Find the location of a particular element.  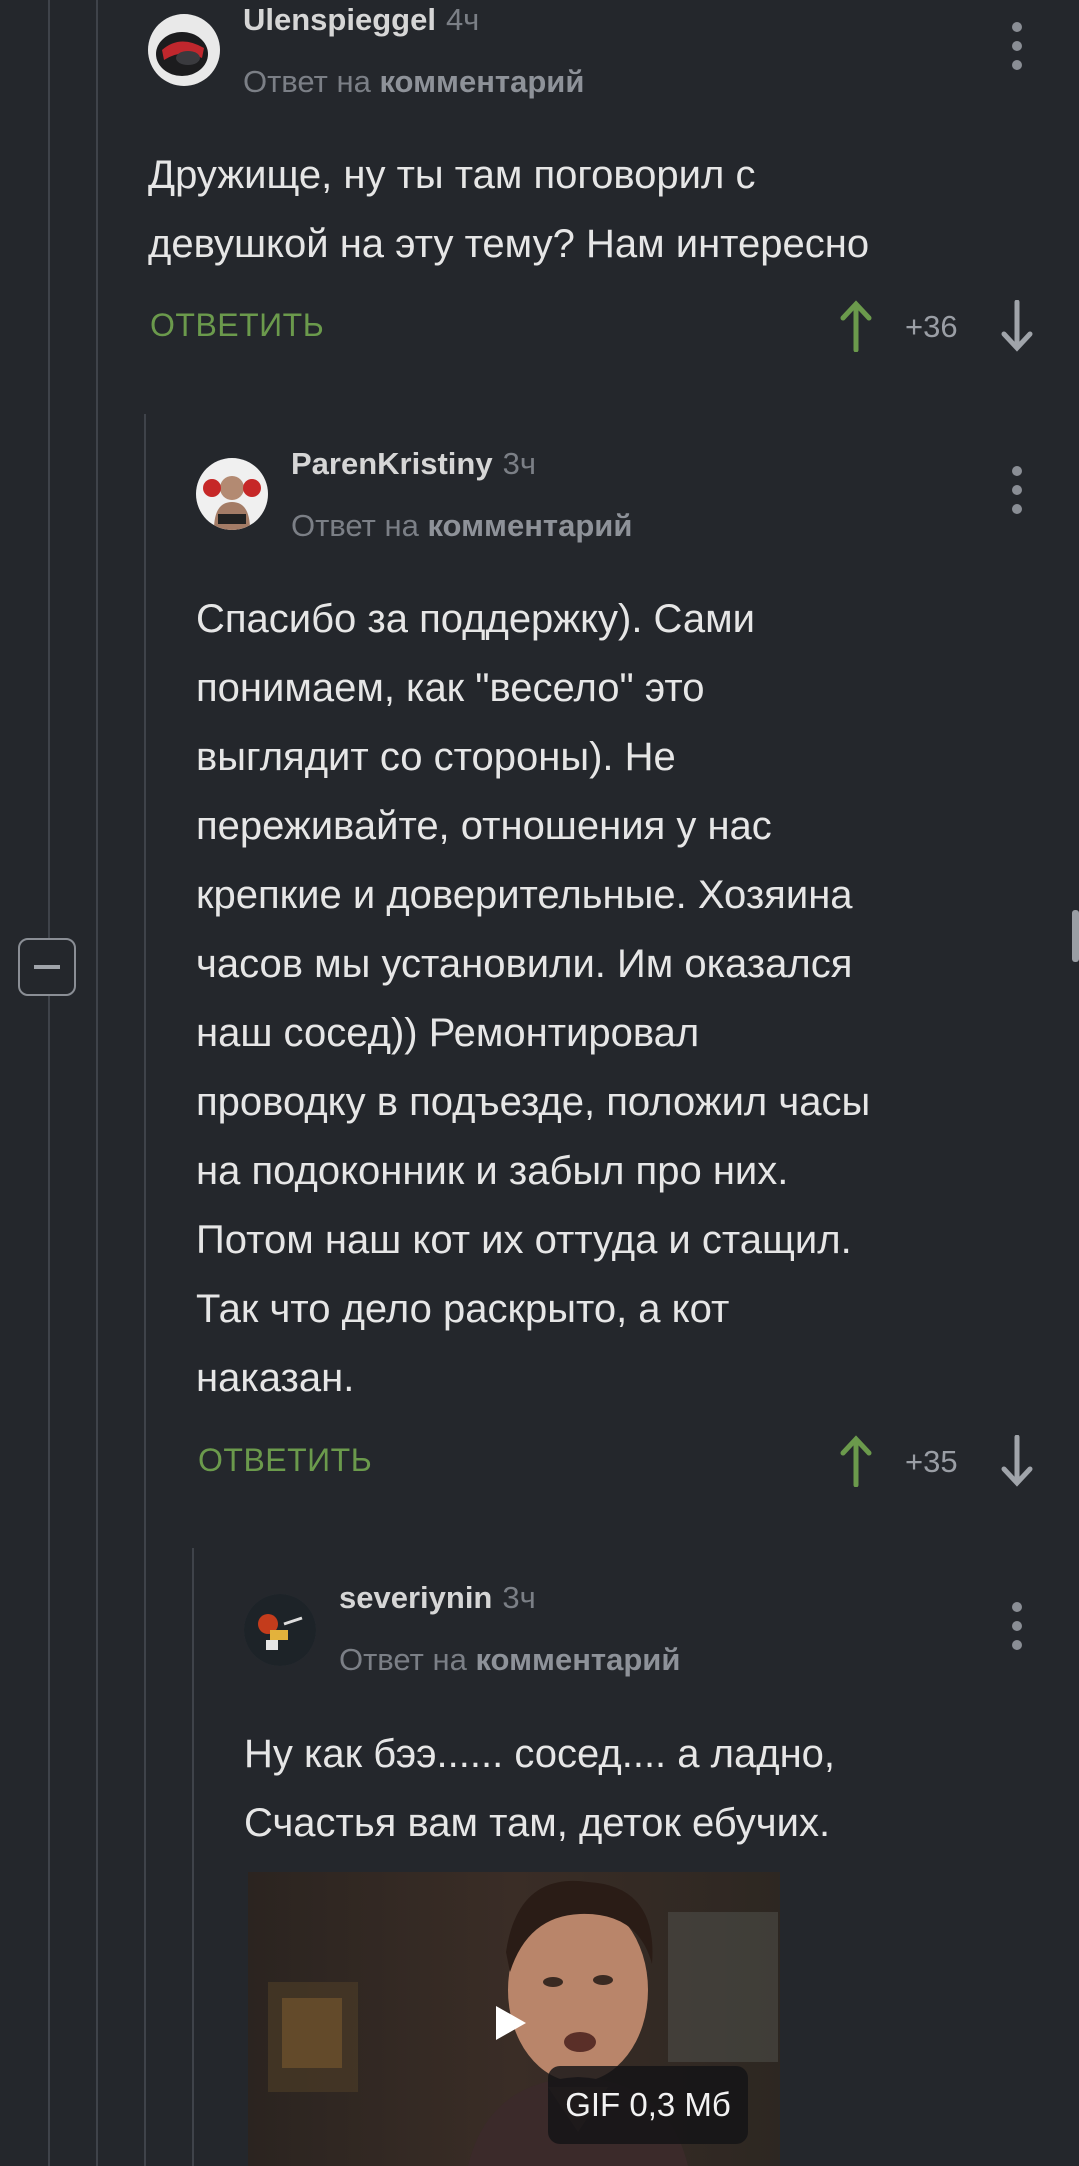

scrollbar is located at coordinates (1075, 936).